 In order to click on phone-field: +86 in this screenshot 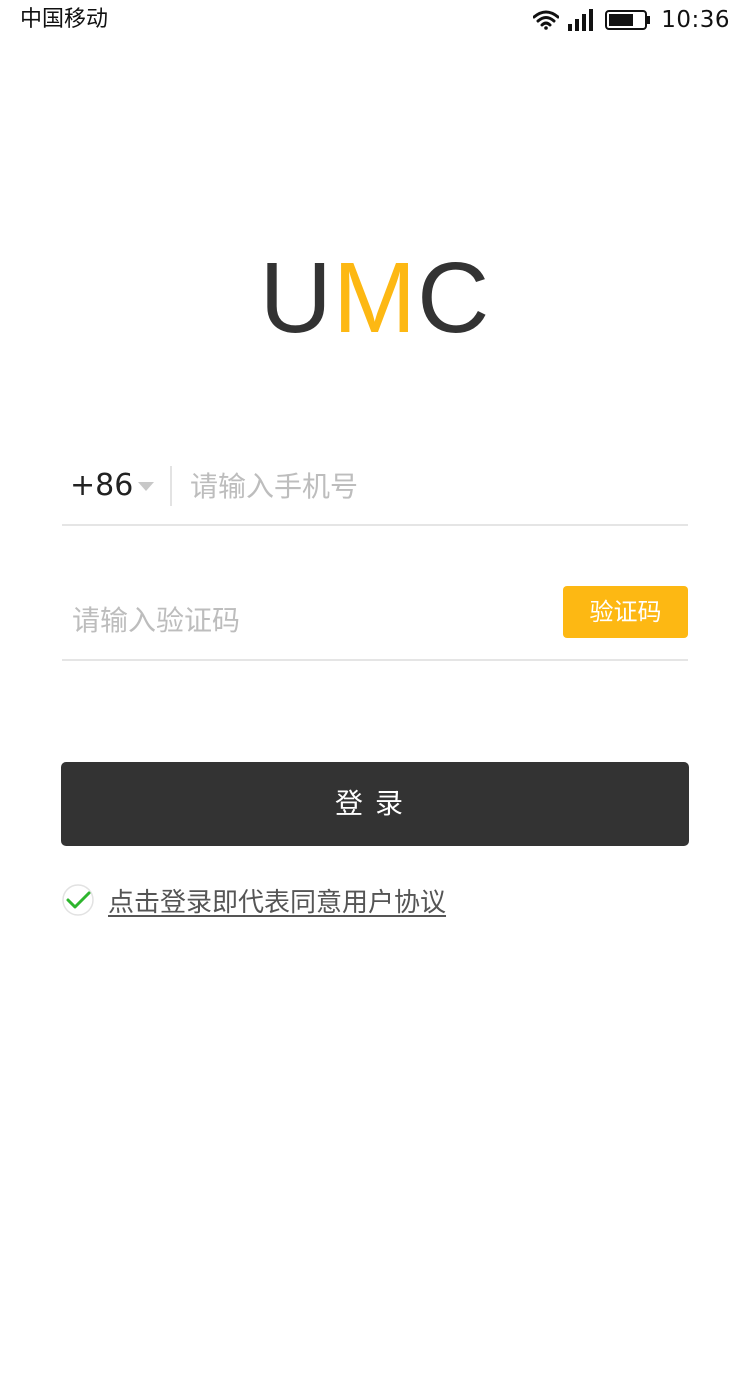, I will do `click(375, 486)`.